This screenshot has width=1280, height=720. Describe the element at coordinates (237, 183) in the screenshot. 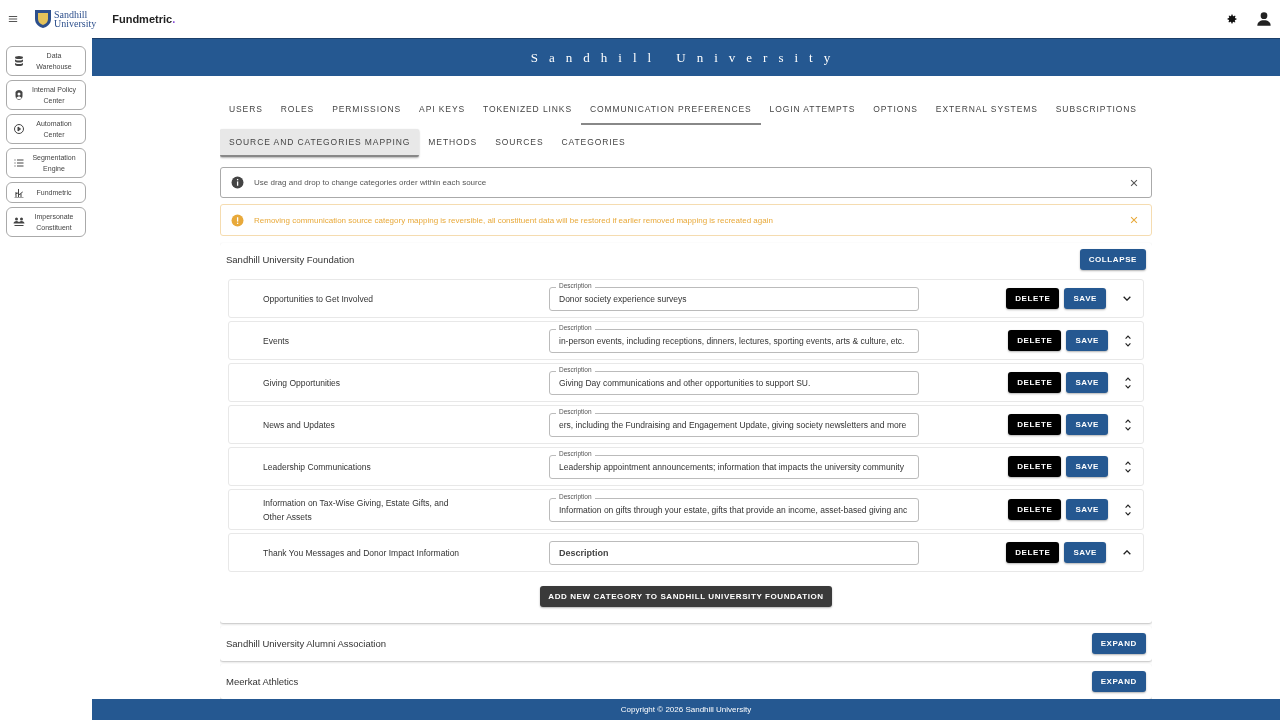

I see `info-icon` at that location.